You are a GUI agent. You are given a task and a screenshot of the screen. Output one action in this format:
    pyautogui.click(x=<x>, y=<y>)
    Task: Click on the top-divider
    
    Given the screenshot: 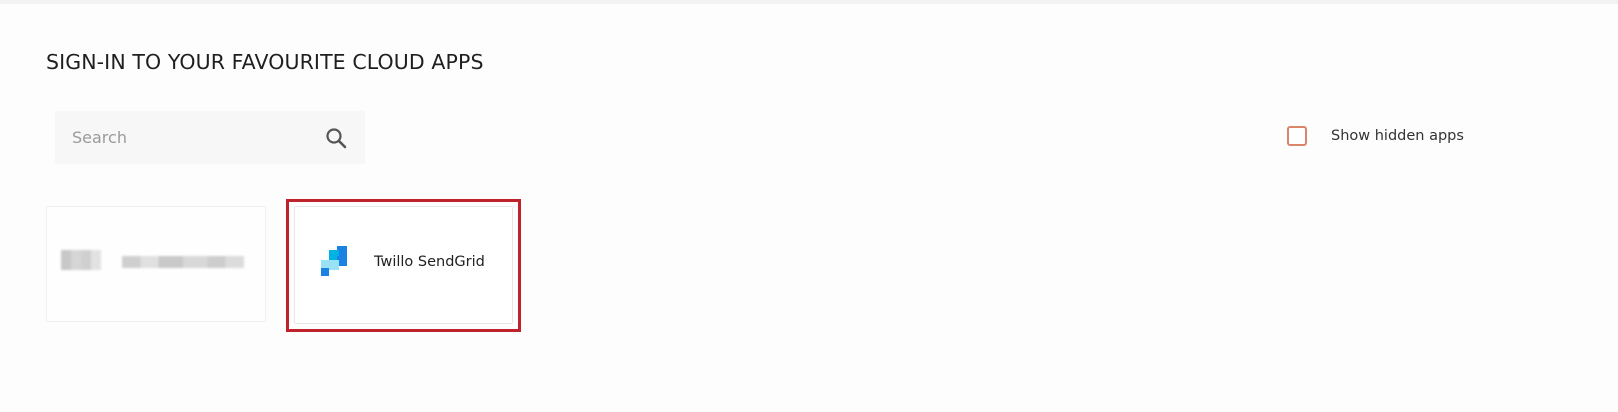 What is the action you would take?
    pyautogui.click(x=809, y=2)
    